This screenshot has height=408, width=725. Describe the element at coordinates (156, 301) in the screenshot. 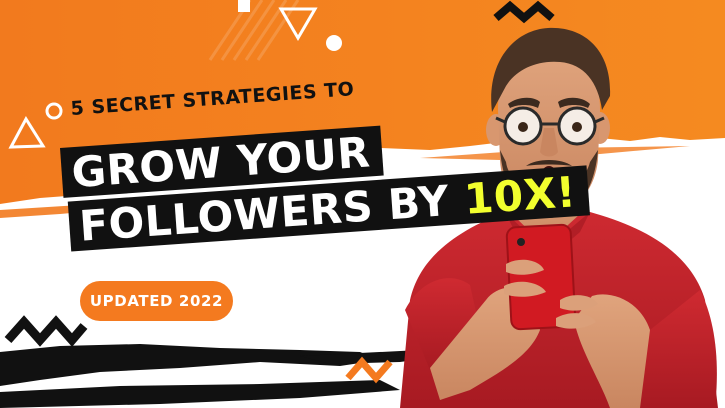

I see `updated-badge: UPDATED 2022` at that location.